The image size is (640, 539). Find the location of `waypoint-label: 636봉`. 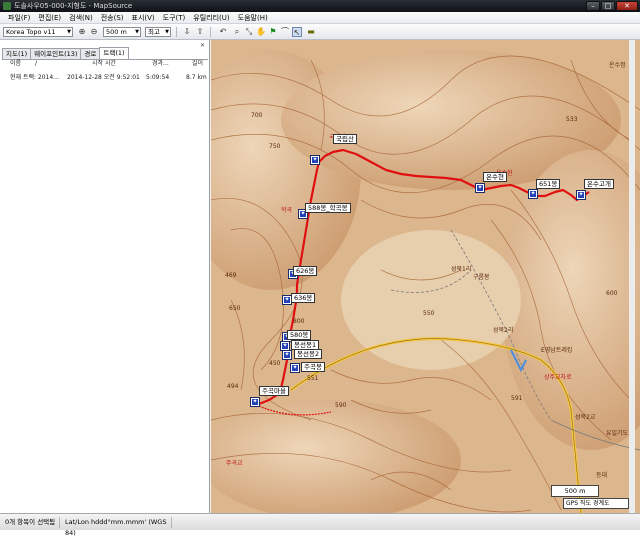

waypoint-label: 636봉 is located at coordinates (303, 298).